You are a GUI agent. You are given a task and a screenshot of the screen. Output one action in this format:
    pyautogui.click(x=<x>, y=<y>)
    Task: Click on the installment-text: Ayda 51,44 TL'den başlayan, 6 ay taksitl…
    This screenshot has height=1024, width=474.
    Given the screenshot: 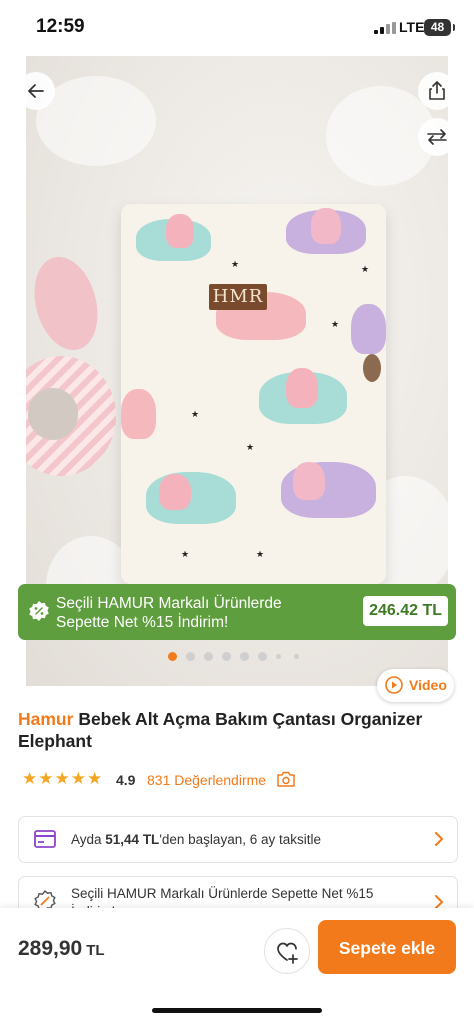 What is the action you would take?
    pyautogui.click(x=196, y=839)
    